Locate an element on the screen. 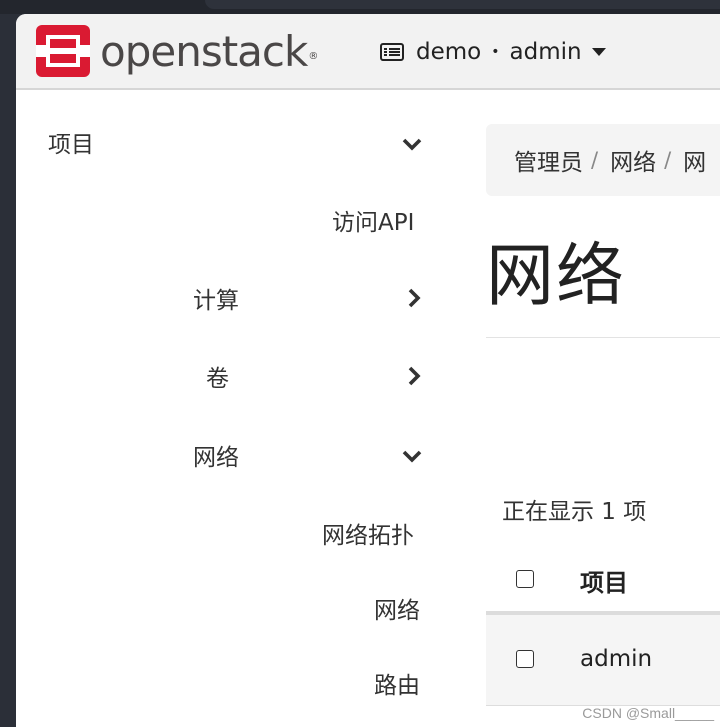 The width and height of the screenshot is (720, 727). sidebar-item-label: 卷 is located at coordinates (217, 379).